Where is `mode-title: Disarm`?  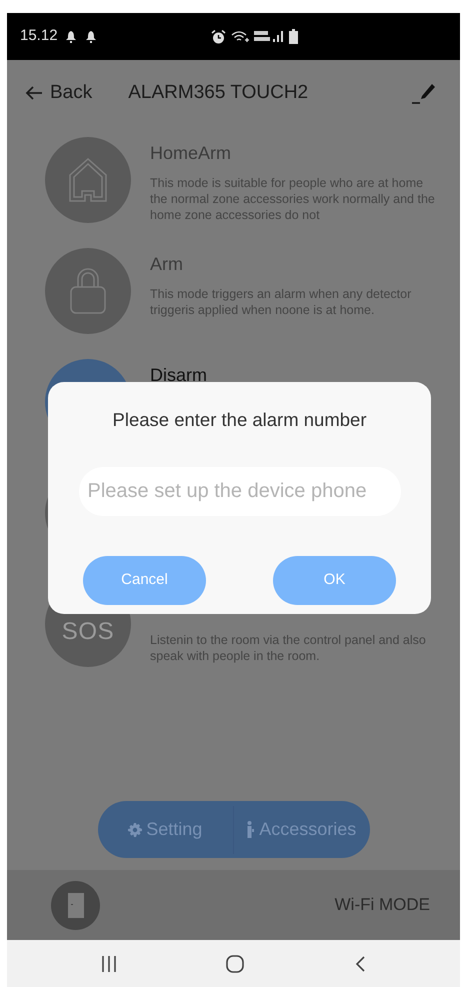
mode-title: Disarm is located at coordinates (178, 375).